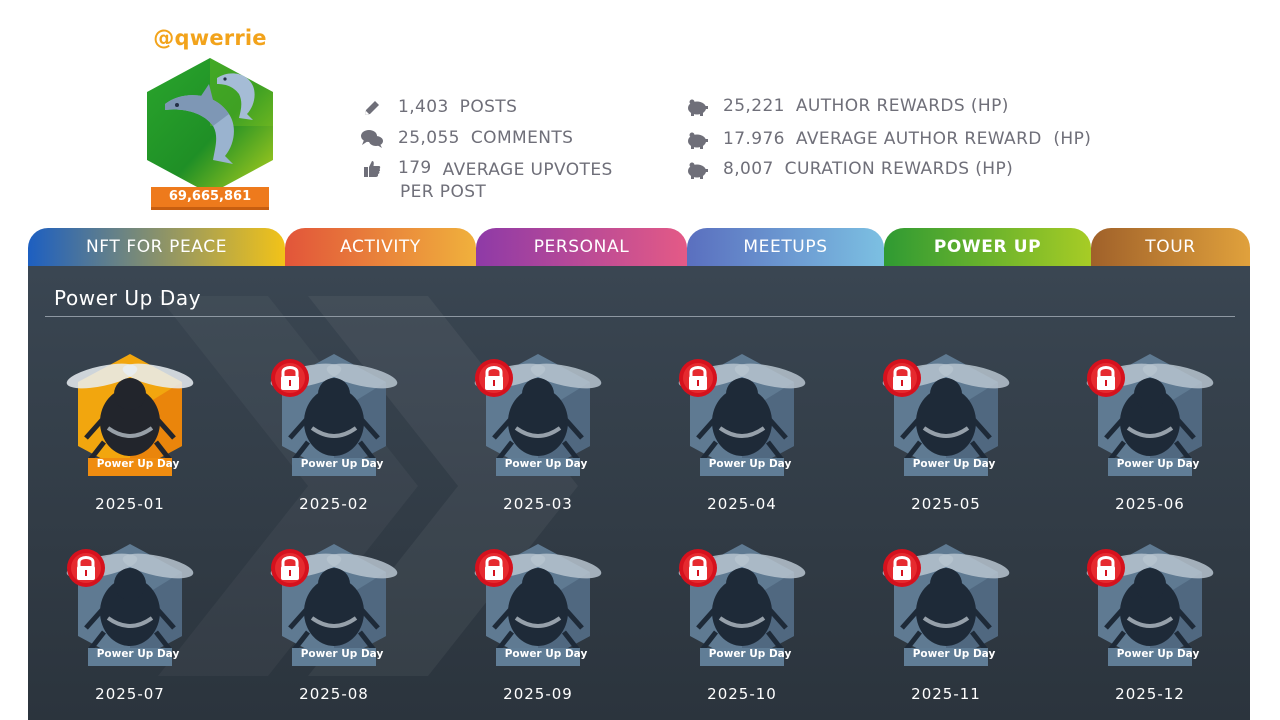  I want to click on reputation-score-badge: 69,665,861, so click(210, 198).